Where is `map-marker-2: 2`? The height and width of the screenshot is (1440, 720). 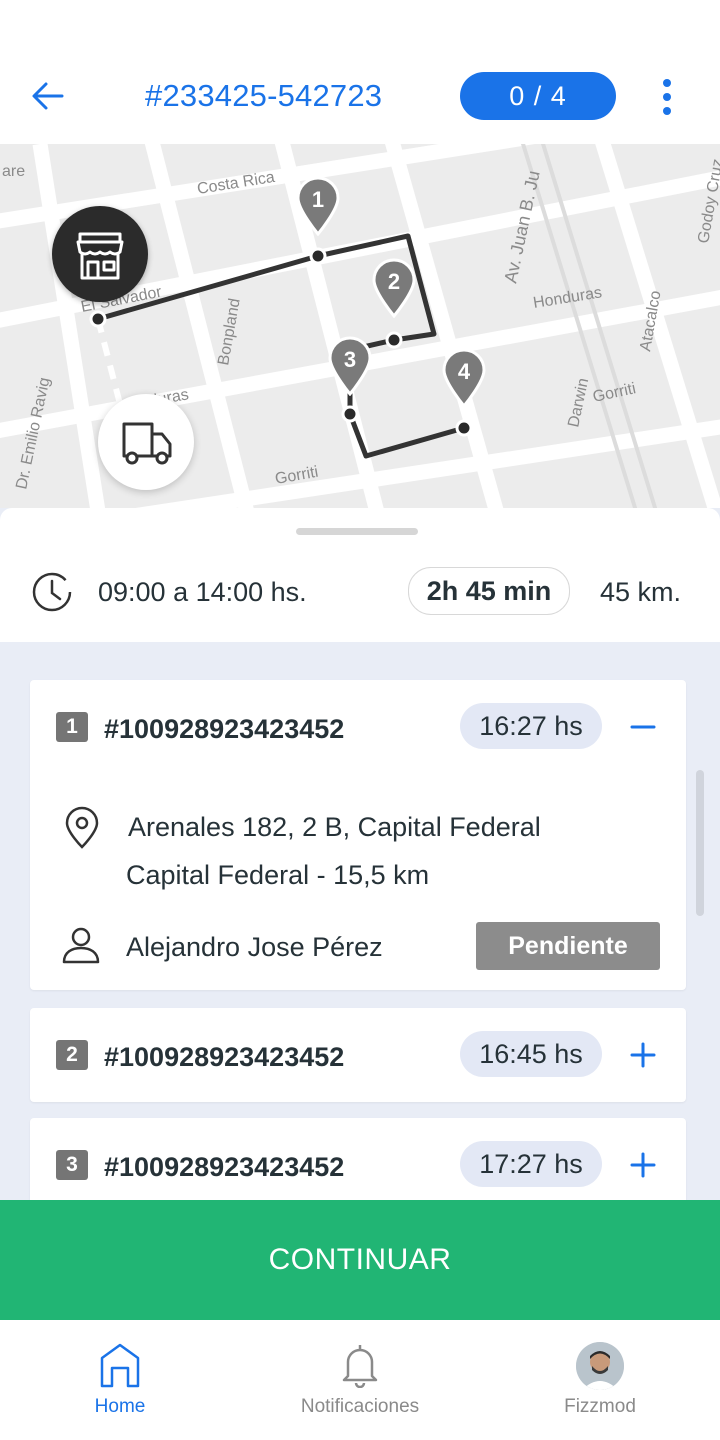 map-marker-2: 2 is located at coordinates (394, 287).